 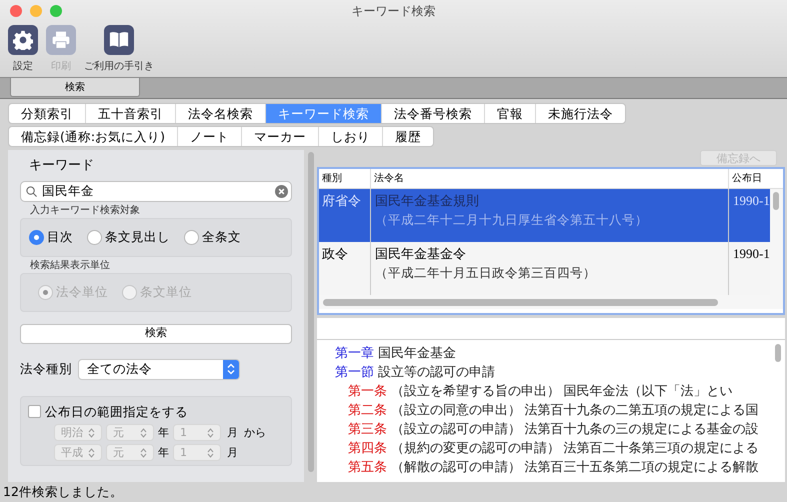 What do you see at coordinates (47, 113) in the screenshot?
I see `segment-tab: 分類索引` at bounding box center [47, 113].